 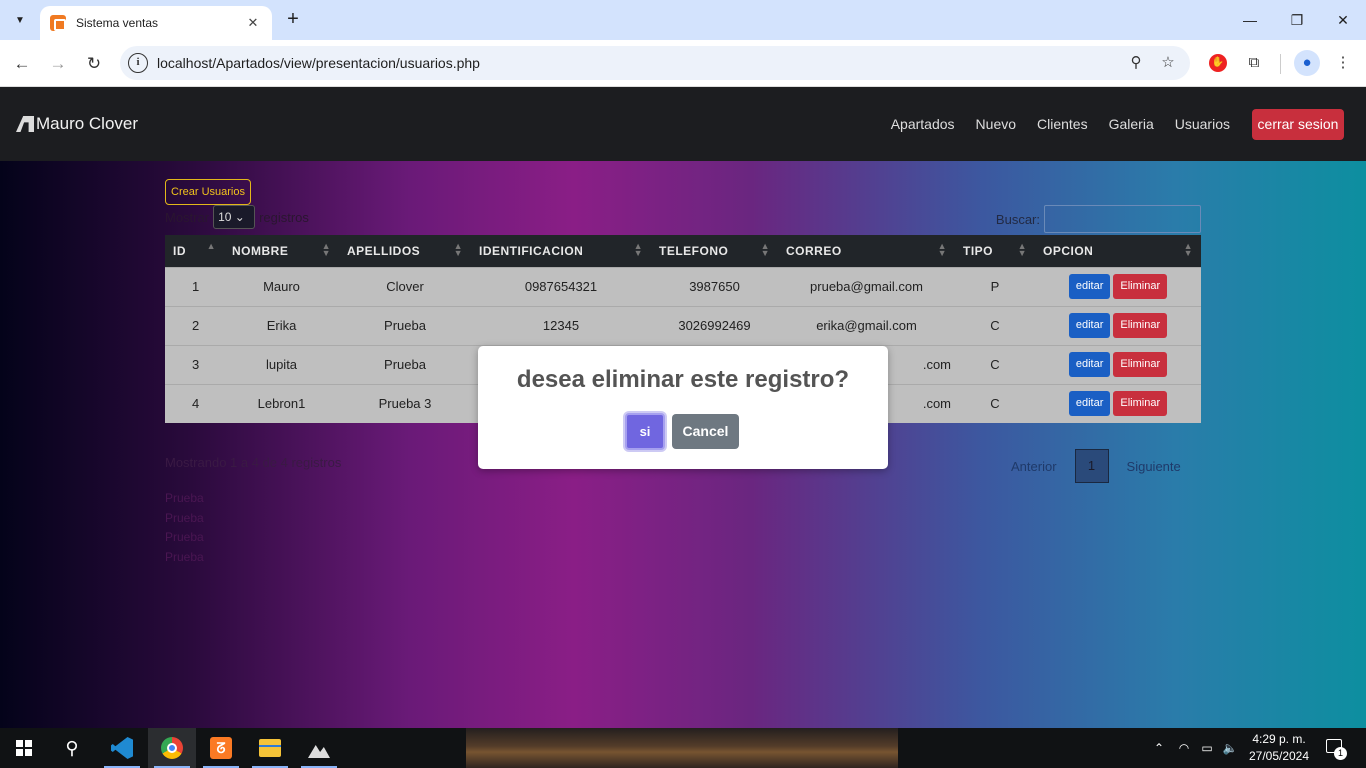 I want to click on bookmark-star-icon: ☆, so click(x=1168, y=63).